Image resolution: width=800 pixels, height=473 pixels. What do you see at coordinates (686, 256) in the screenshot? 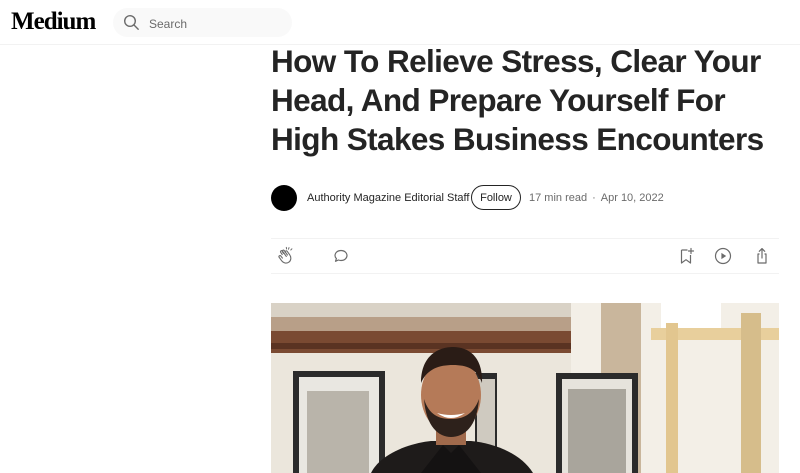
I see `bookmark-icon` at bounding box center [686, 256].